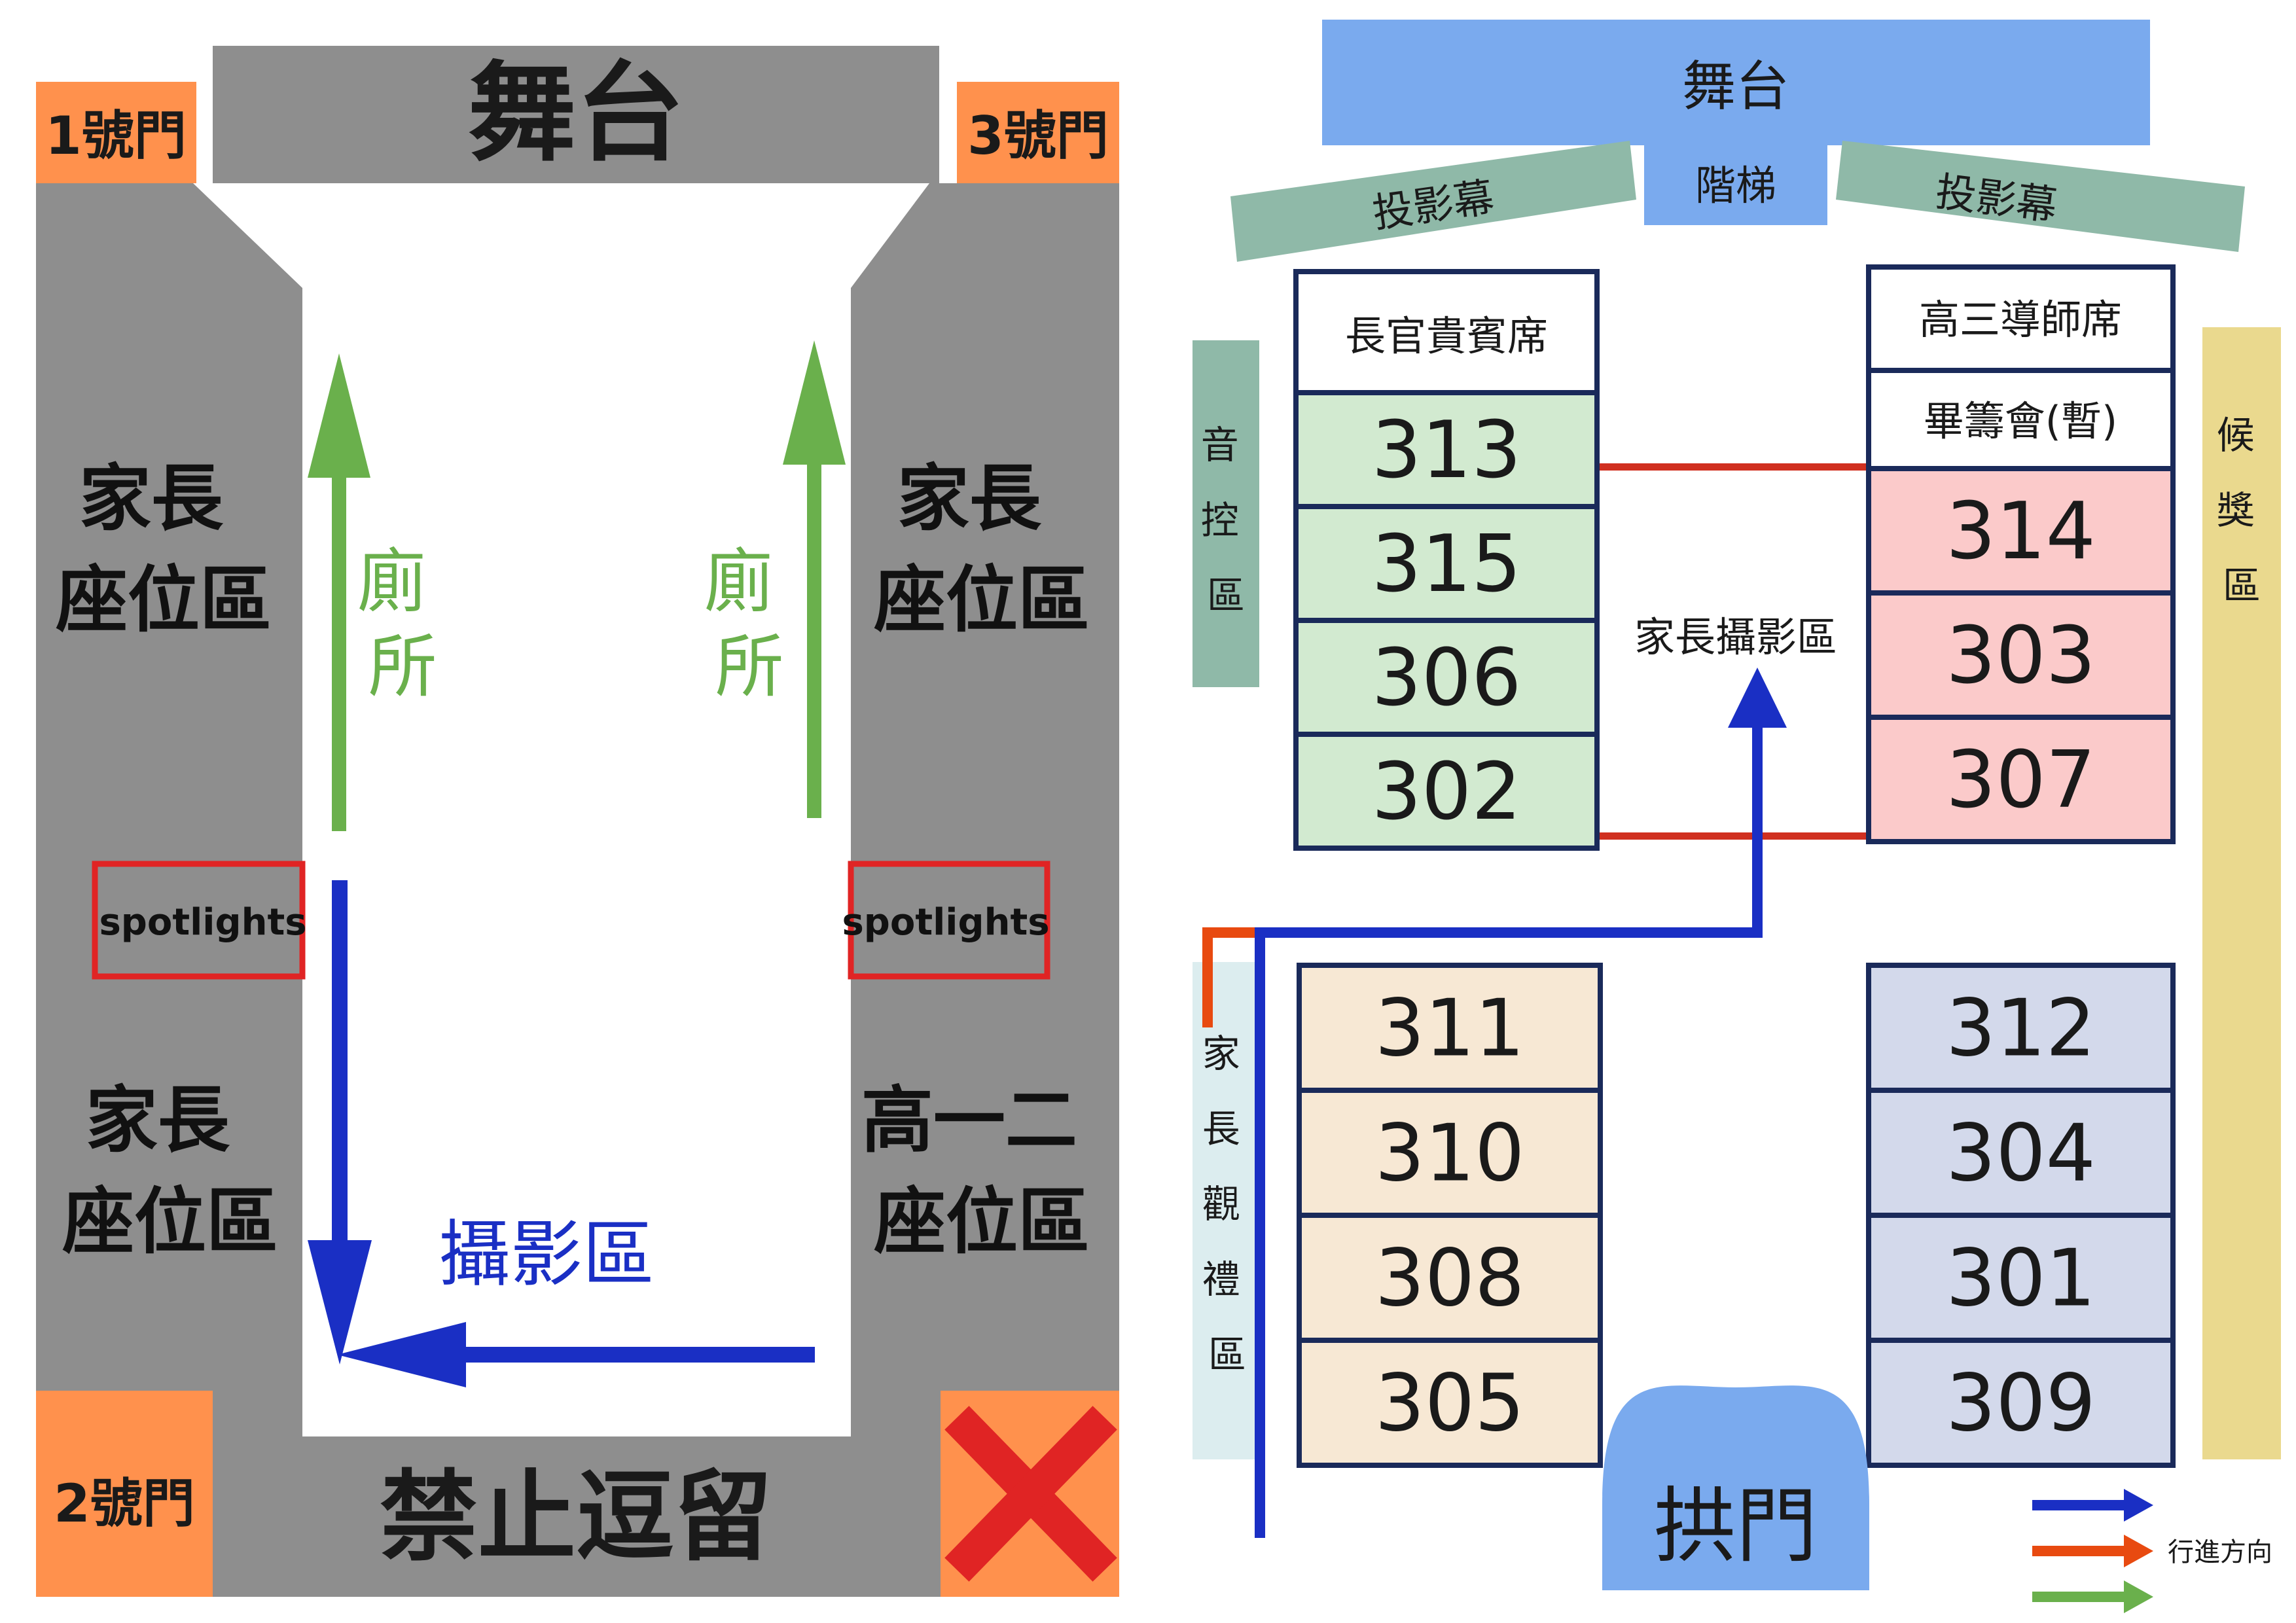 This screenshot has width=2296, height=1623. Describe the element at coordinates (1446, 564) in the screenshot. I see `class-number-label: 315` at that location.